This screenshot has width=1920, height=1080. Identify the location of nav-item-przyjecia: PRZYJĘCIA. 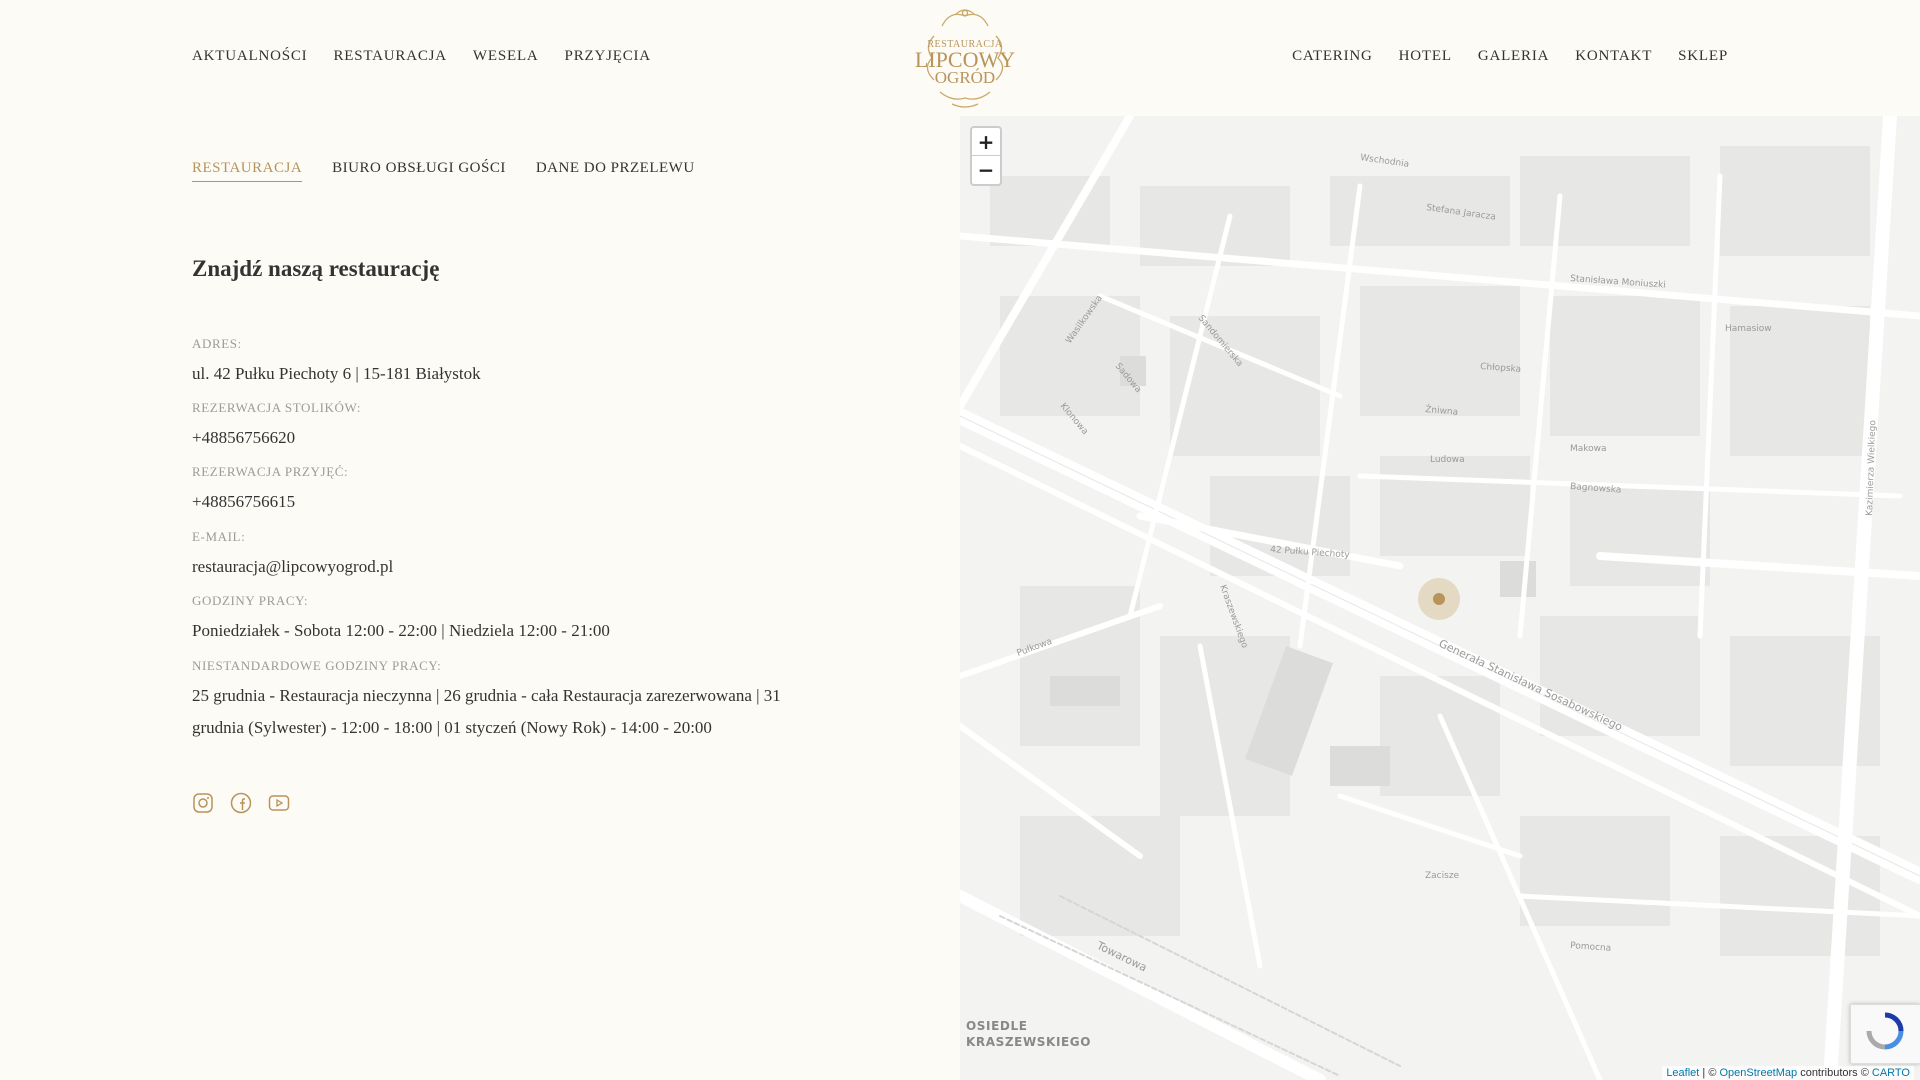
(608, 56).